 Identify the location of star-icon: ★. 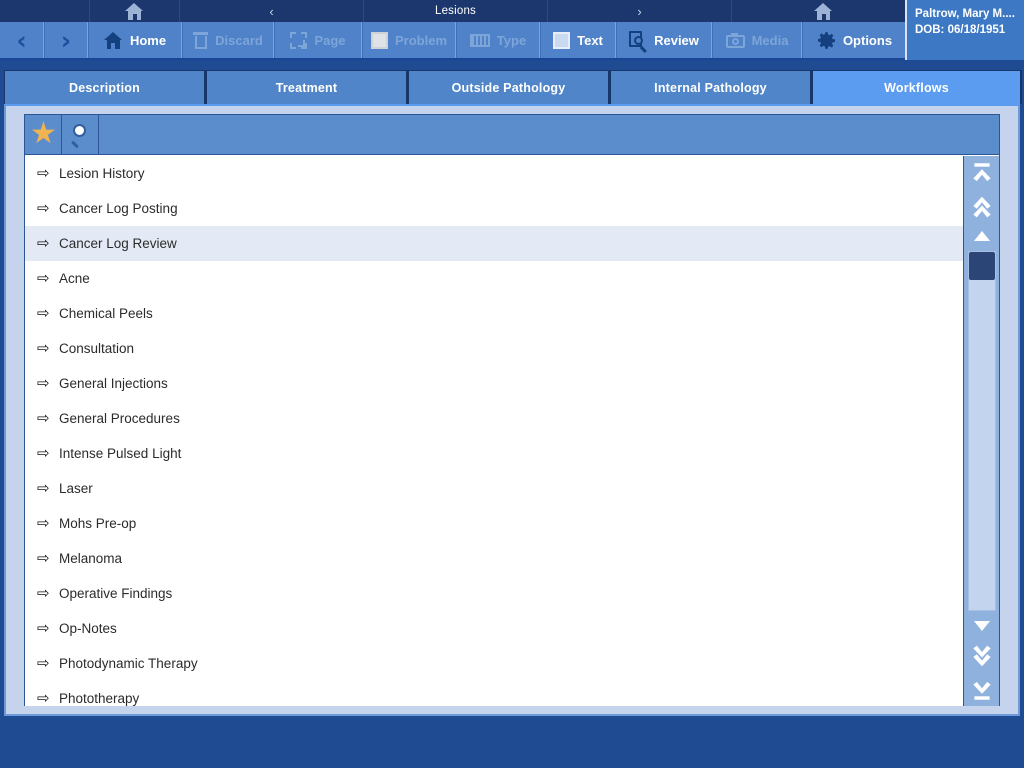
(43, 133).